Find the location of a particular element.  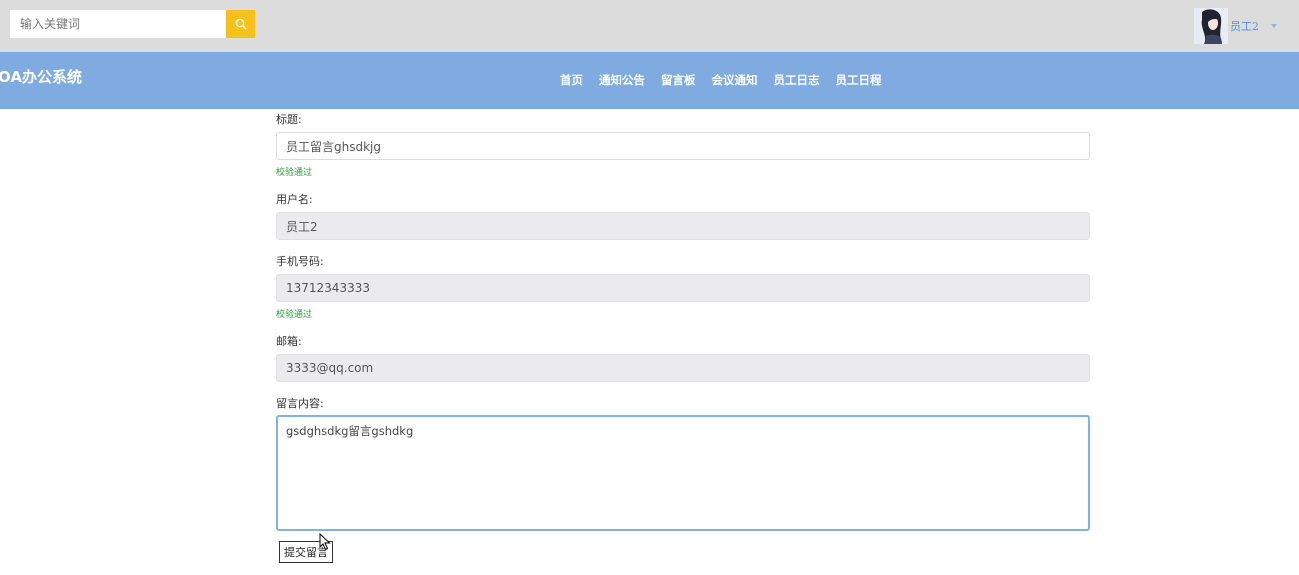

title-input is located at coordinates (683, 146).